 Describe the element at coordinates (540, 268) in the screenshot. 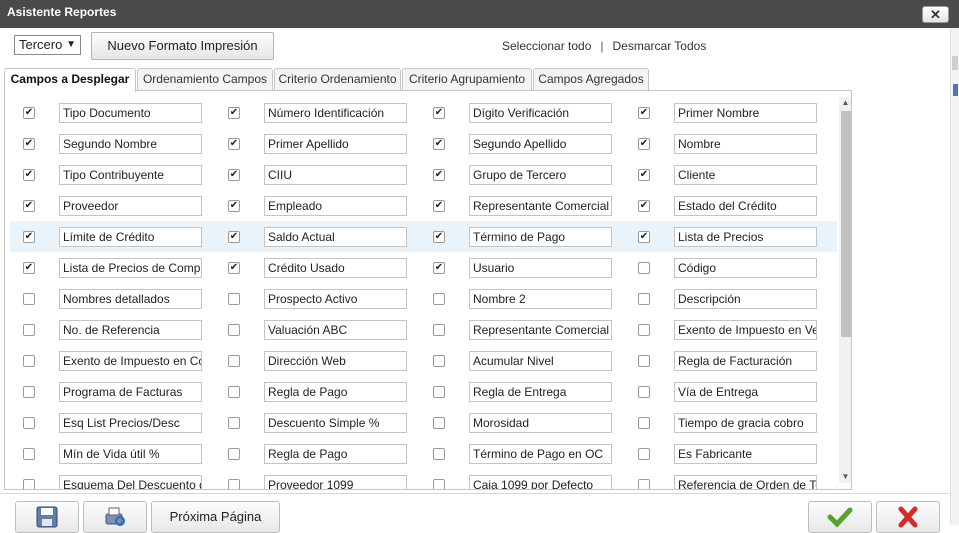

I see `field-label-input: Usuario` at that location.